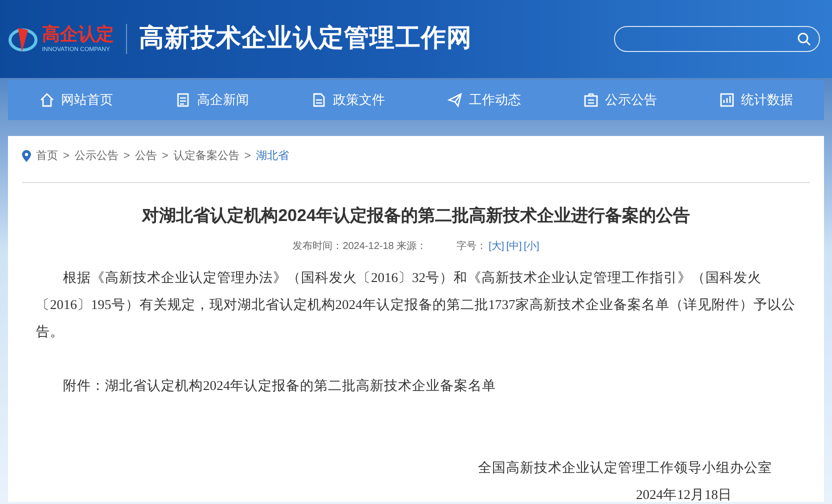  I want to click on nav-link: 工作动态, so click(484, 100).